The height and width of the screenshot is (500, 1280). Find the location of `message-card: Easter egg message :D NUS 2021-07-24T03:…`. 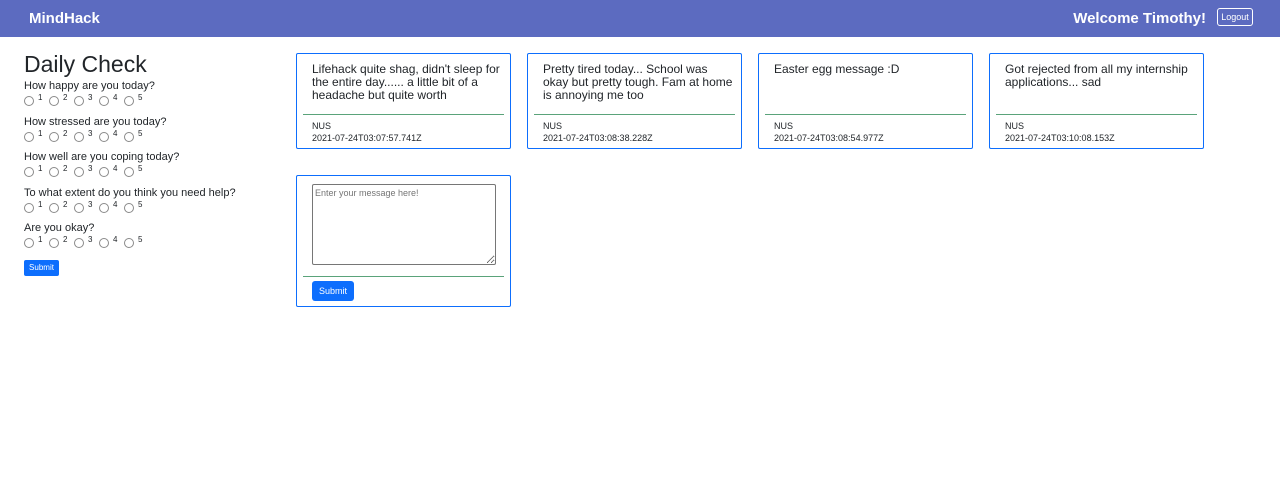

message-card: Easter egg message :D NUS 2021-07-24T03:… is located at coordinates (865, 101).